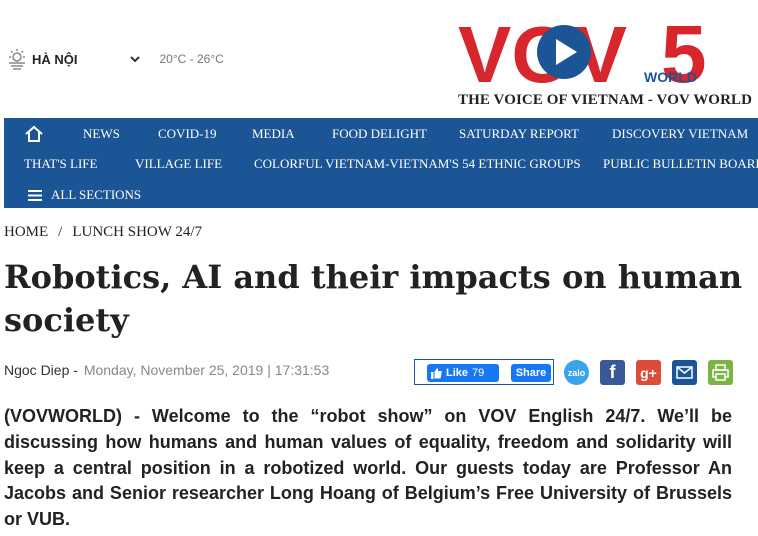 This screenshot has width=758, height=536. I want to click on thumbs-up-icon, so click(436, 373).